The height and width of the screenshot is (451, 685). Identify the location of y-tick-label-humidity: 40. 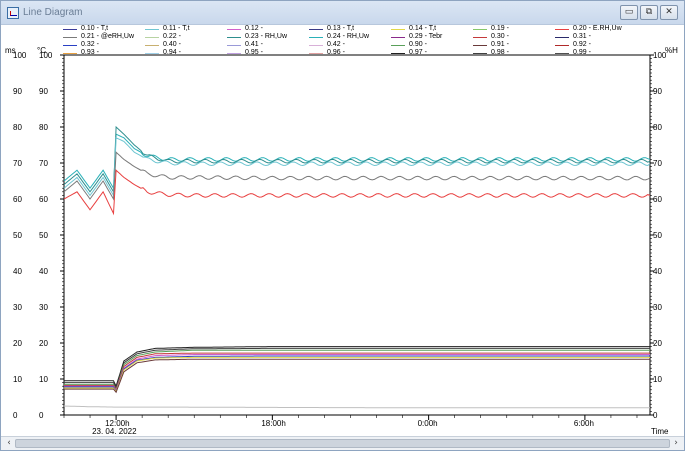
(657, 271).